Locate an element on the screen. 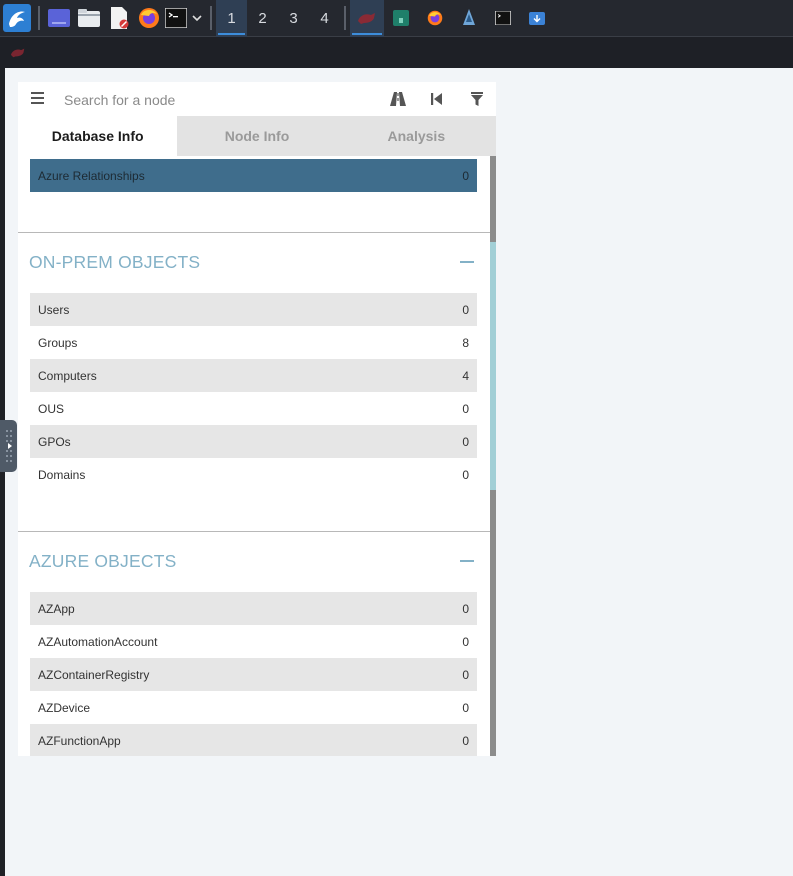  row-label: AZFunctionApp is located at coordinates (79, 740).